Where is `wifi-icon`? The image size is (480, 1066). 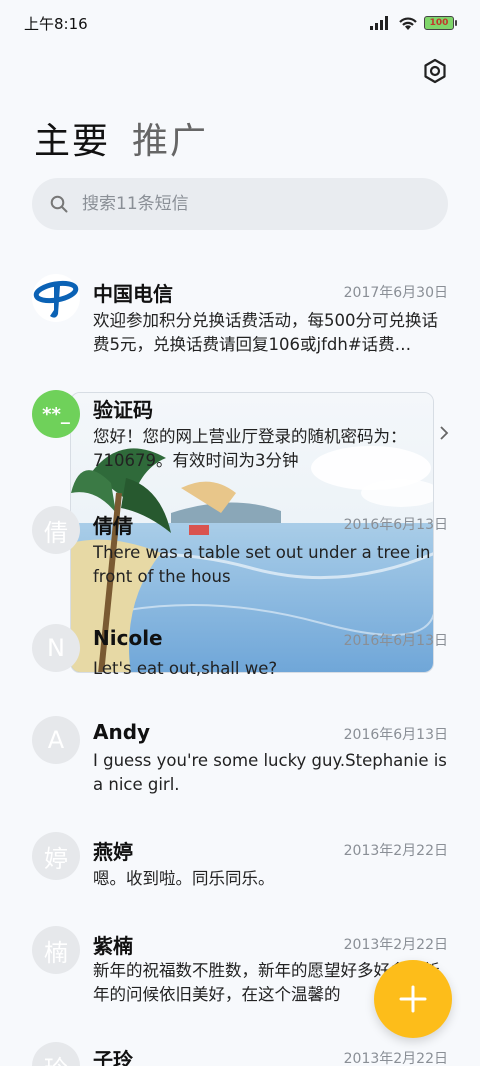
wifi-icon is located at coordinates (408, 23).